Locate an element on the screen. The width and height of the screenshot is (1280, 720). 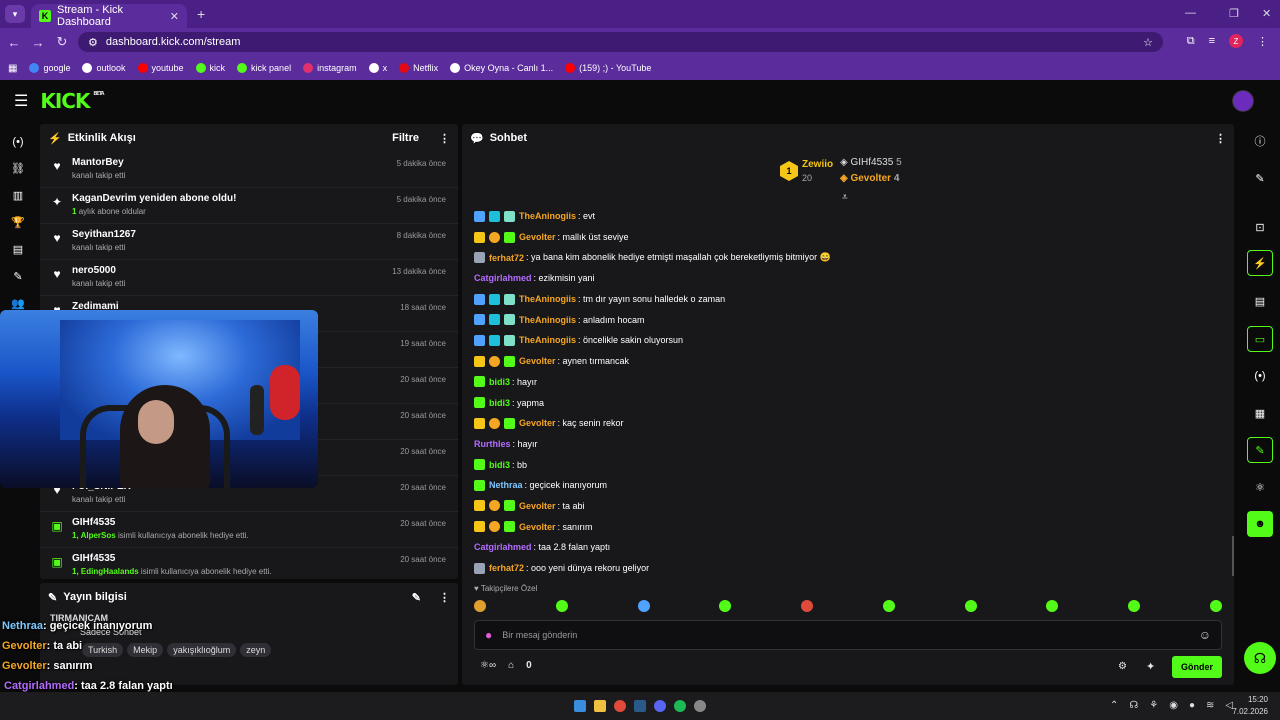
expand-leaderboard-icon: ⩡ is located at coordinates (845, 197).